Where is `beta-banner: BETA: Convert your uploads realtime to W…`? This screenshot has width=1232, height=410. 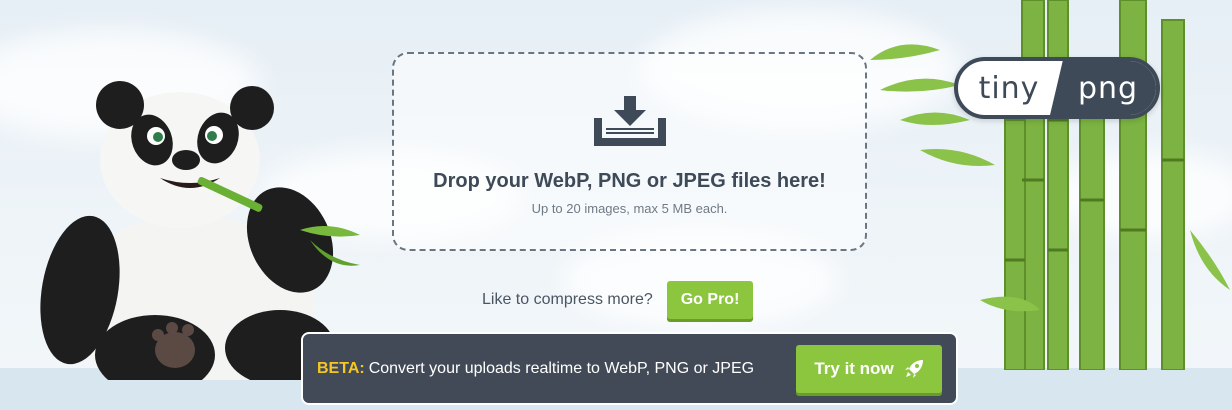 beta-banner: BETA: Convert your uploads realtime to W… is located at coordinates (629, 368).